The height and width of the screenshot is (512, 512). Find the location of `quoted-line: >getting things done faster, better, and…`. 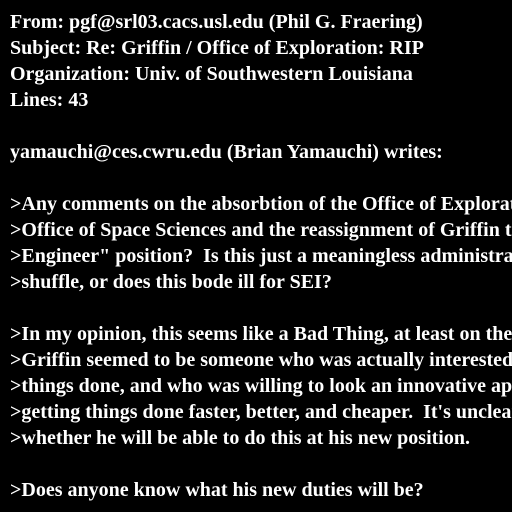

quoted-line: >getting things done faster, better, and… is located at coordinates (261, 412).